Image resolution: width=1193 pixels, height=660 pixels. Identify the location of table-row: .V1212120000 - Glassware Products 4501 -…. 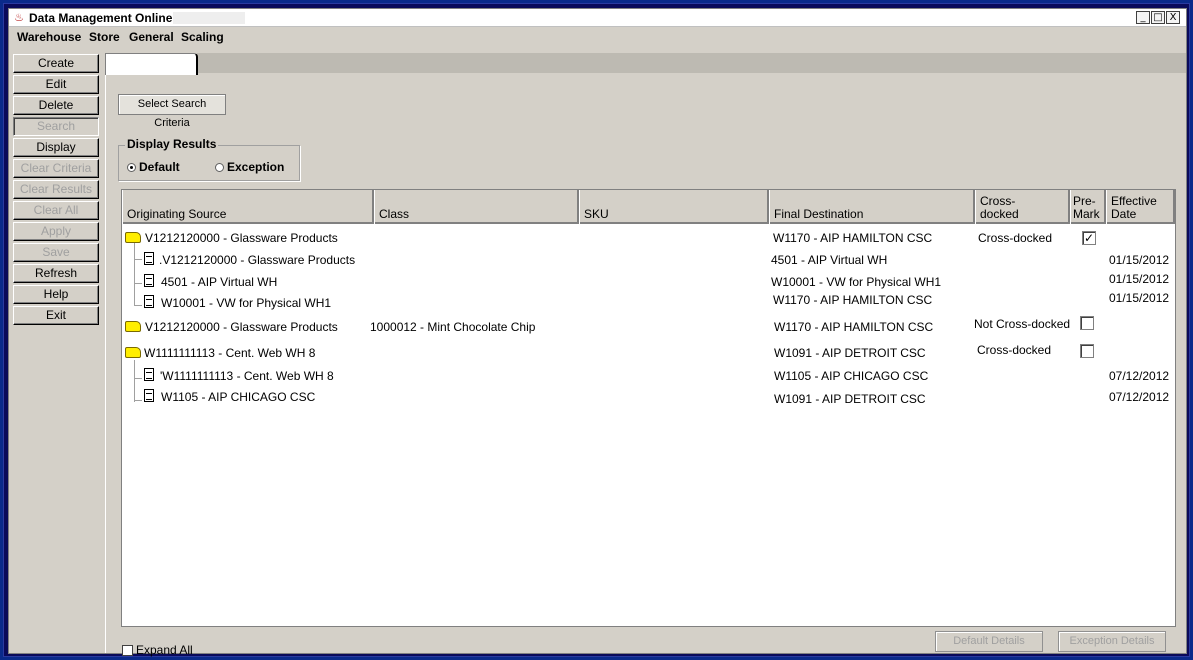
(648, 260).